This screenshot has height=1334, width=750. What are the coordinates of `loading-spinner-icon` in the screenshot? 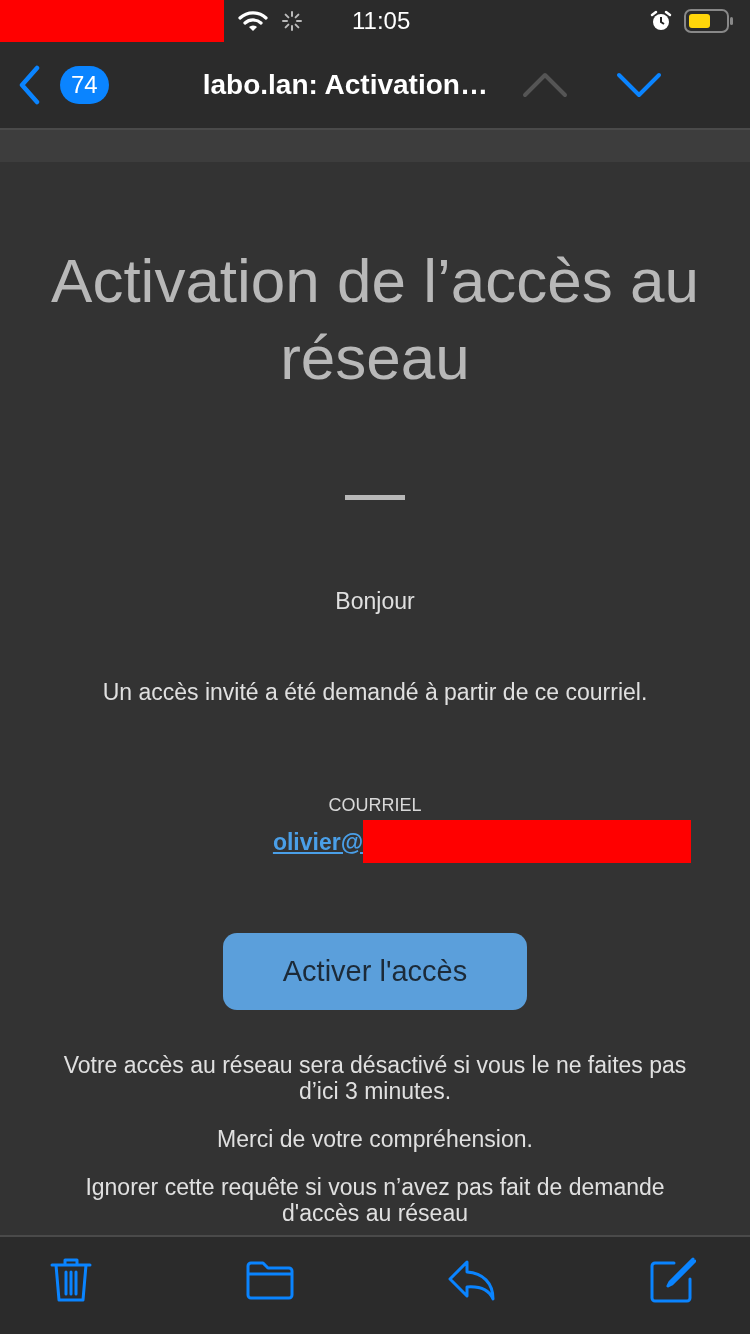 It's located at (292, 21).